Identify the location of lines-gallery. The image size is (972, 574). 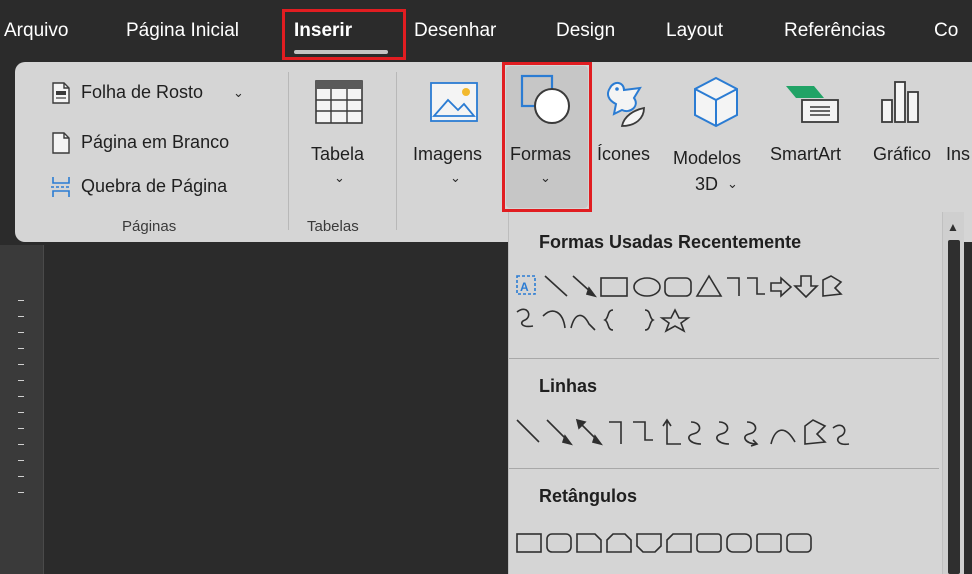
(728, 432).